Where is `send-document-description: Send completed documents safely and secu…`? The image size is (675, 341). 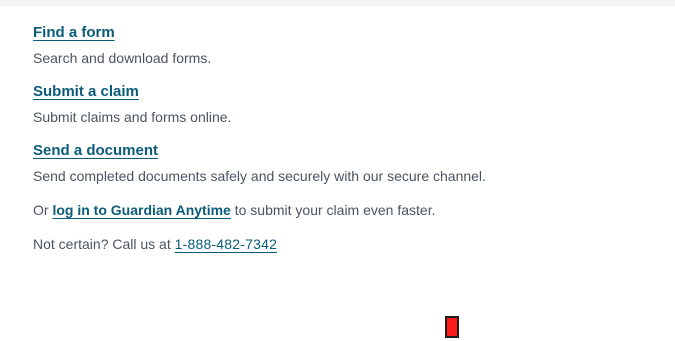 send-document-description: Send completed documents safely and secu… is located at coordinates (259, 176).